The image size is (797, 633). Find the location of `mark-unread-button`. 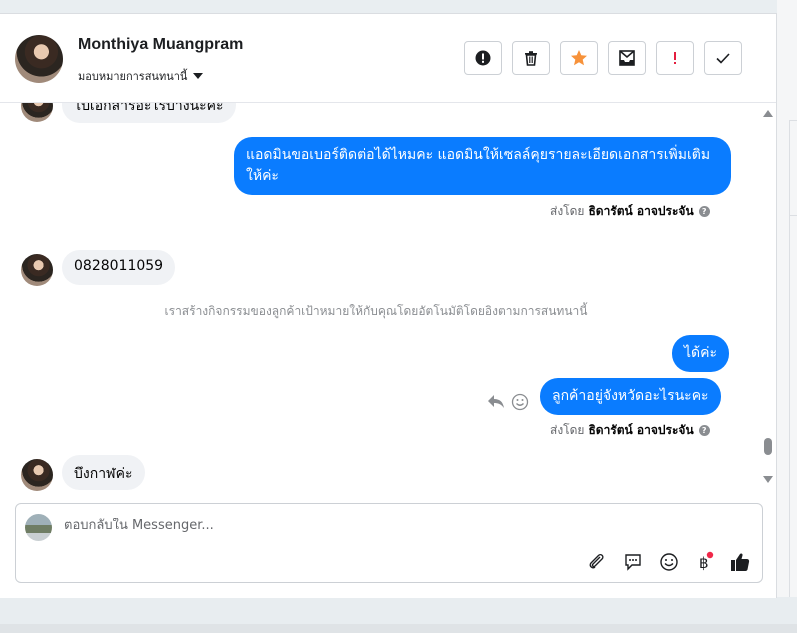

mark-unread-button is located at coordinates (627, 58).